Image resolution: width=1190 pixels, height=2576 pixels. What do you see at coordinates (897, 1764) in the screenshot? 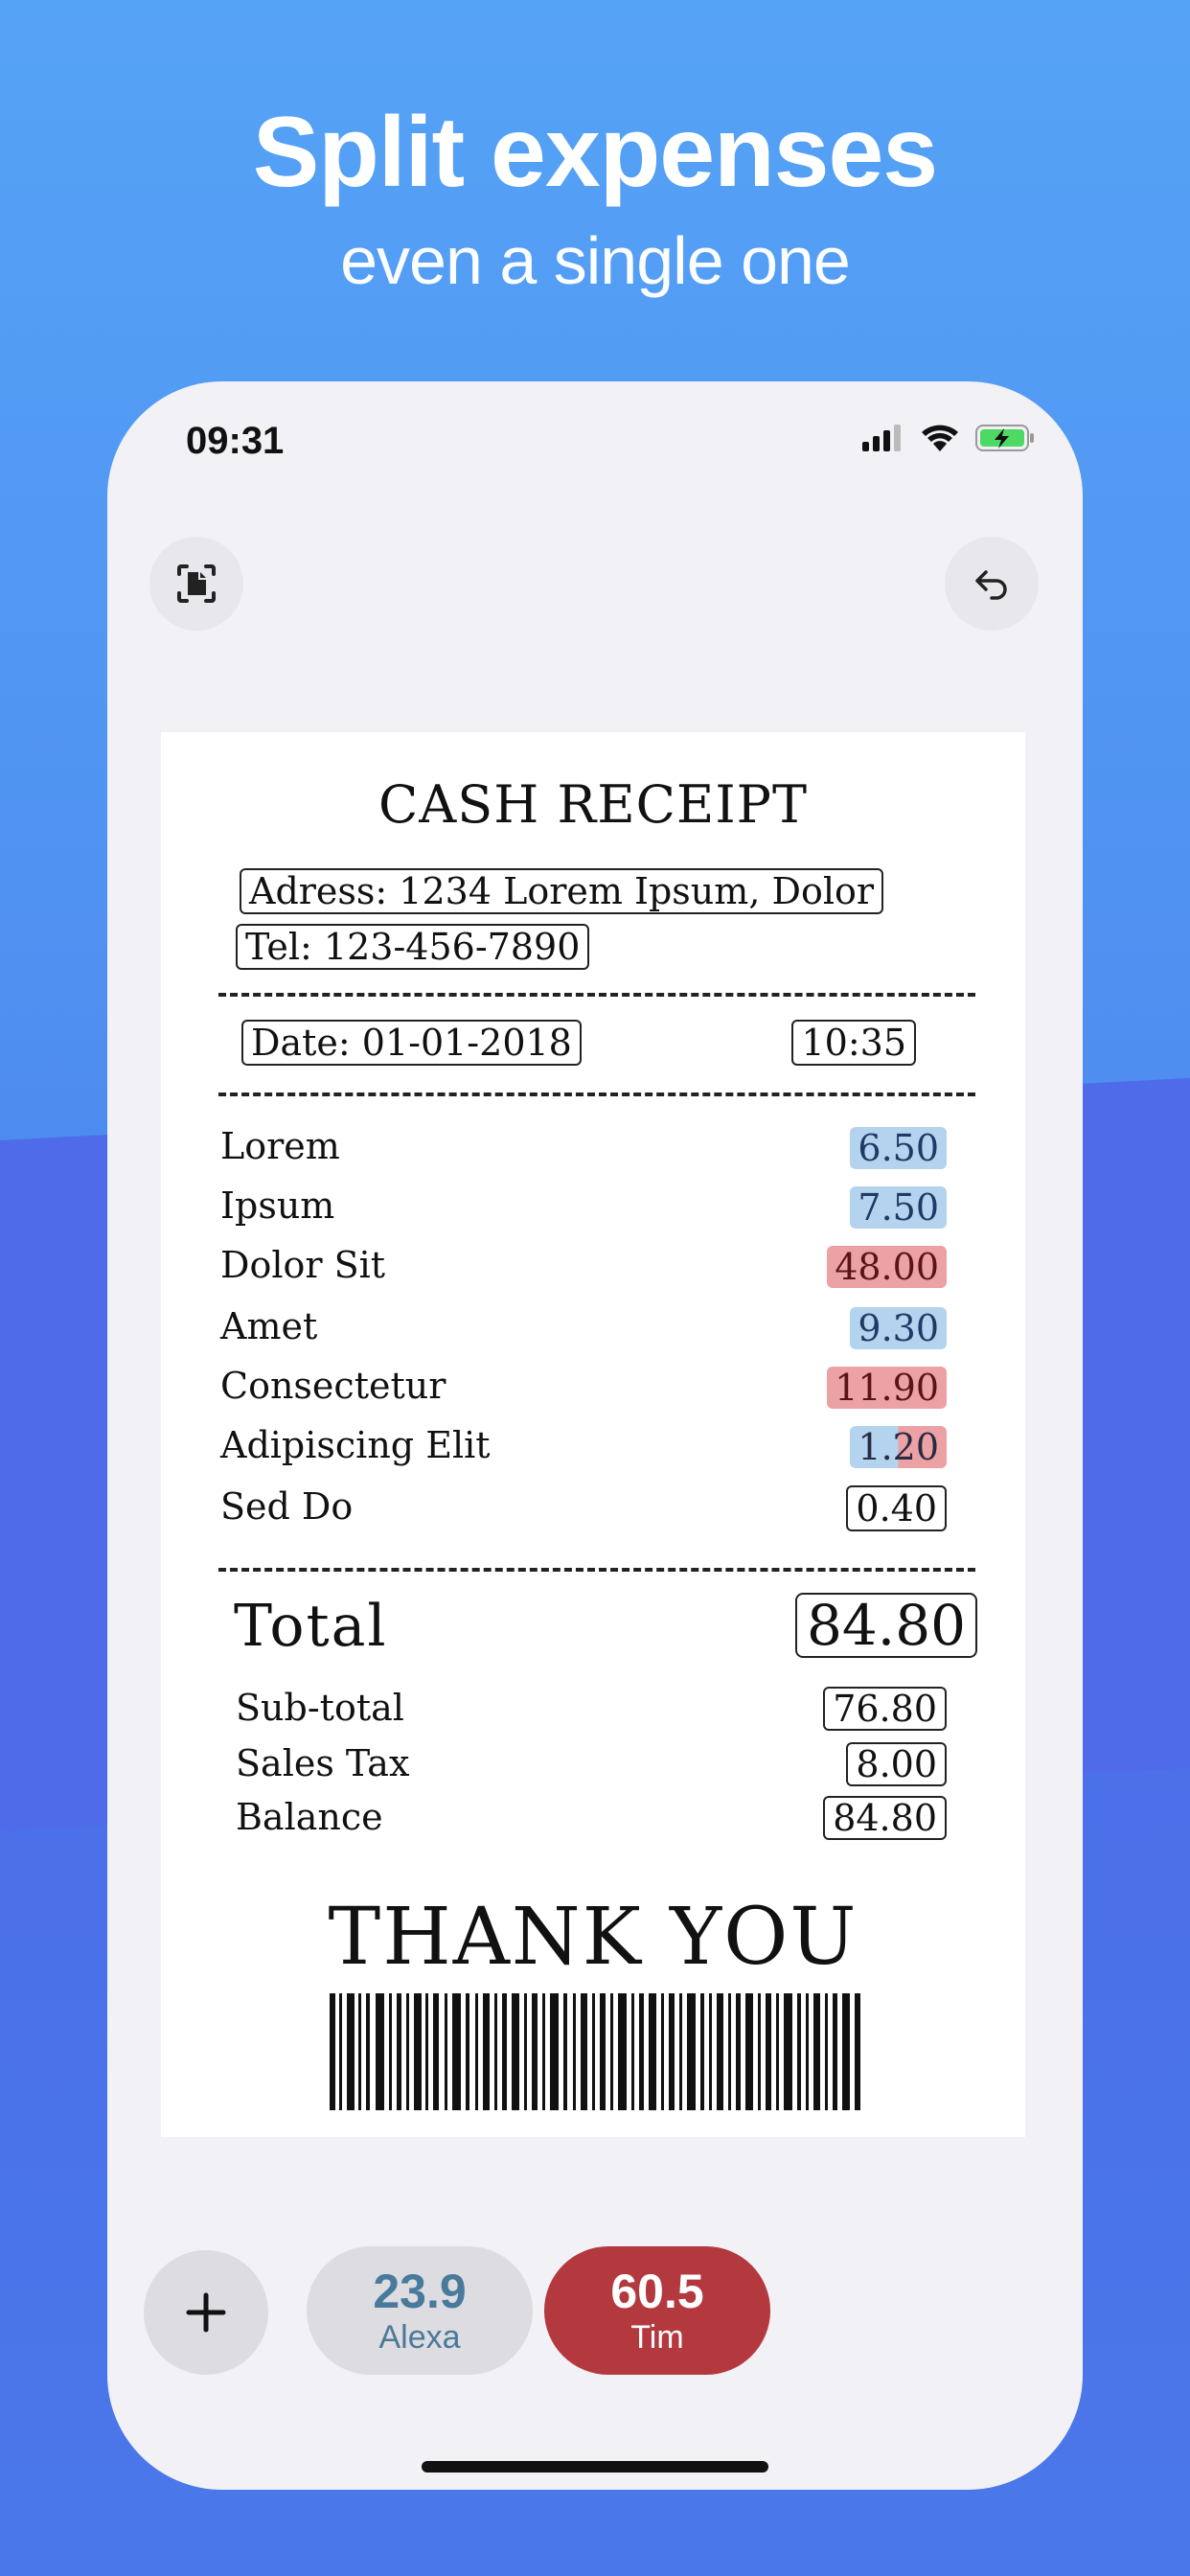
I see `tax-value: 8.00` at bounding box center [897, 1764].